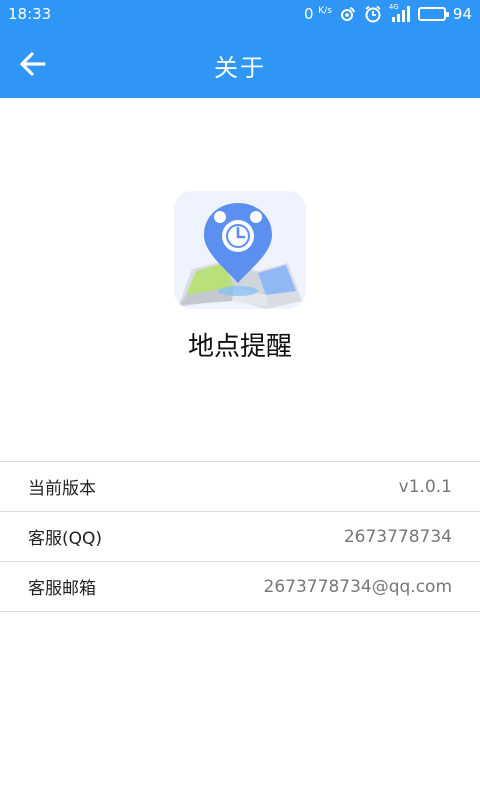 The width and height of the screenshot is (480, 800). I want to click on info-row-qq: 客服(QQ) 2673778734, so click(240, 537).